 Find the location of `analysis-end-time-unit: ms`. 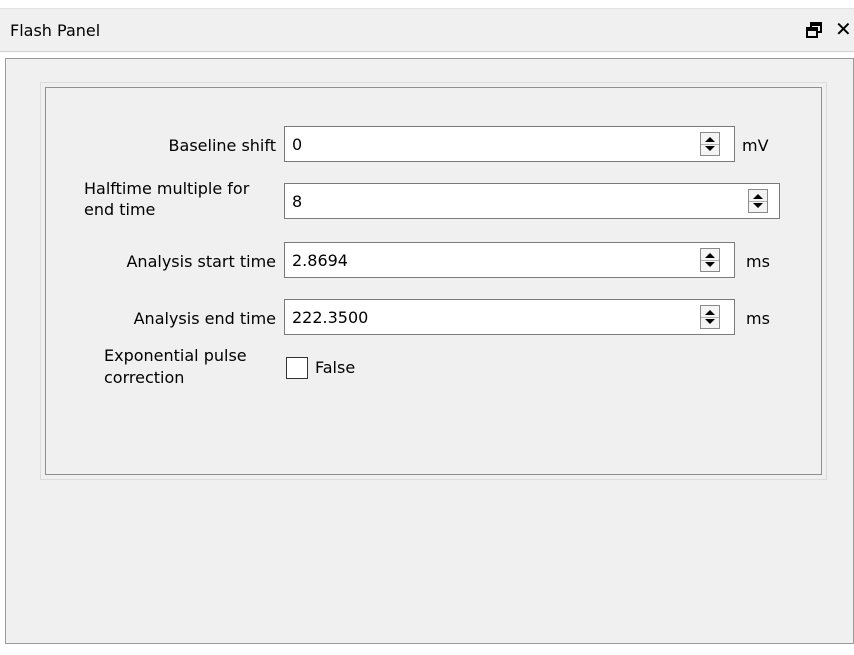

analysis-end-time-unit: ms is located at coordinates (758, 318).